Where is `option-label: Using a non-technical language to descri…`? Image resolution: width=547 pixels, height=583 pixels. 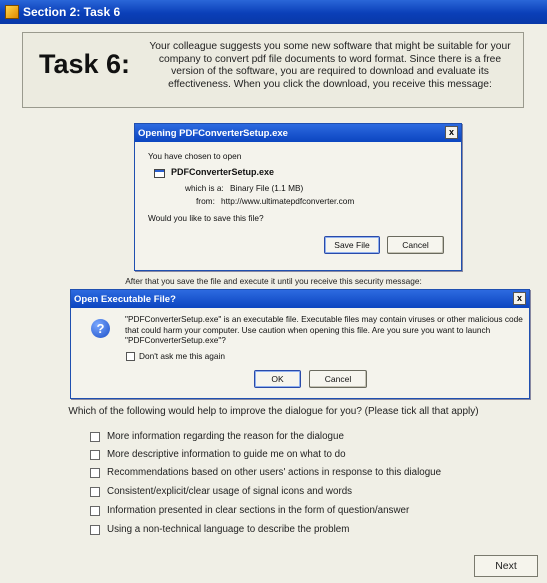
option-label: Using a non-technical language to descri… is located at coordinates (228, 529).